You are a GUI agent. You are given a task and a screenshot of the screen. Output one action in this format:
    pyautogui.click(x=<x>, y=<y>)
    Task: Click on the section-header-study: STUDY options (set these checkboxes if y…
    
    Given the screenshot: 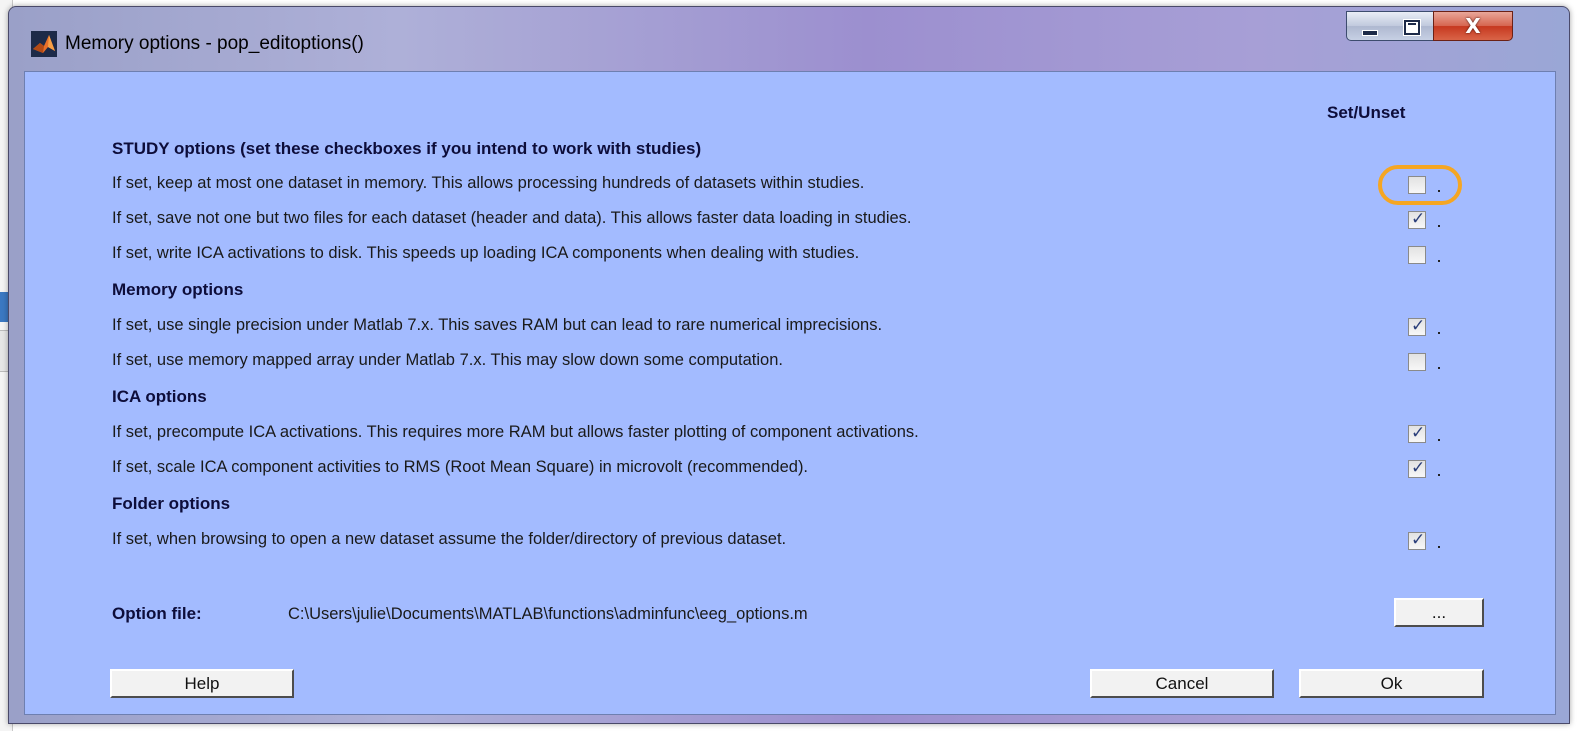 What is the action you would take?
    pyautogui.click(x=407, y=148)
    